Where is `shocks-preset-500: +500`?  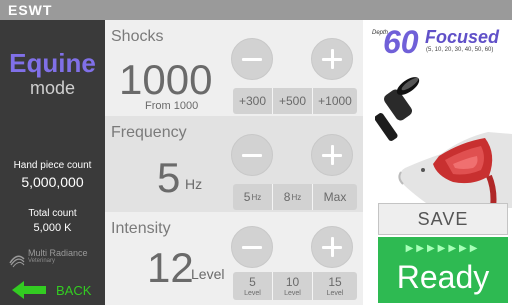 shocks-preset-500: +500 is located at coordinates (293, 101).